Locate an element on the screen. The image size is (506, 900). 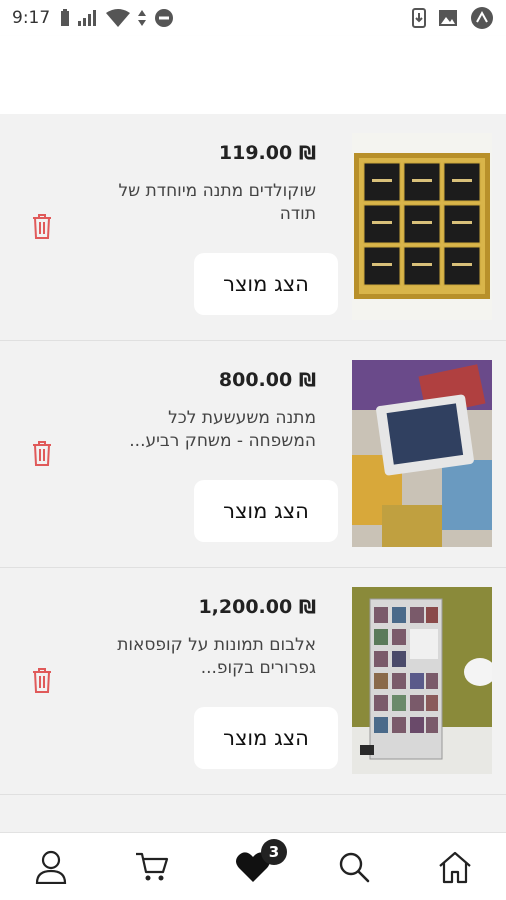
download-icon is located at coordinates (419, 18).